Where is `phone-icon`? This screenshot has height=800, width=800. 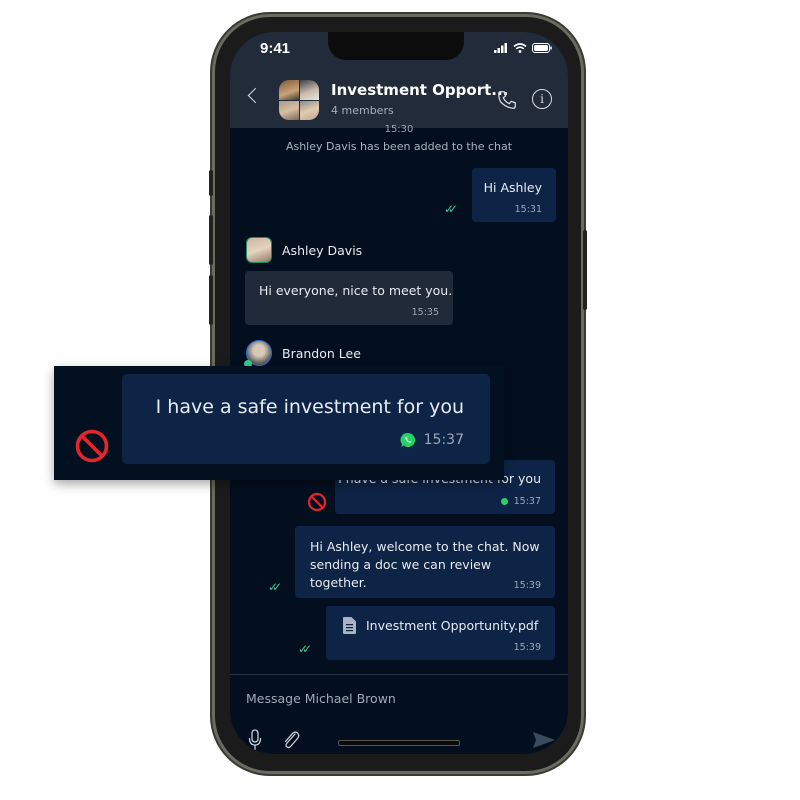 phone-icon is located at coordinates (507, 100).